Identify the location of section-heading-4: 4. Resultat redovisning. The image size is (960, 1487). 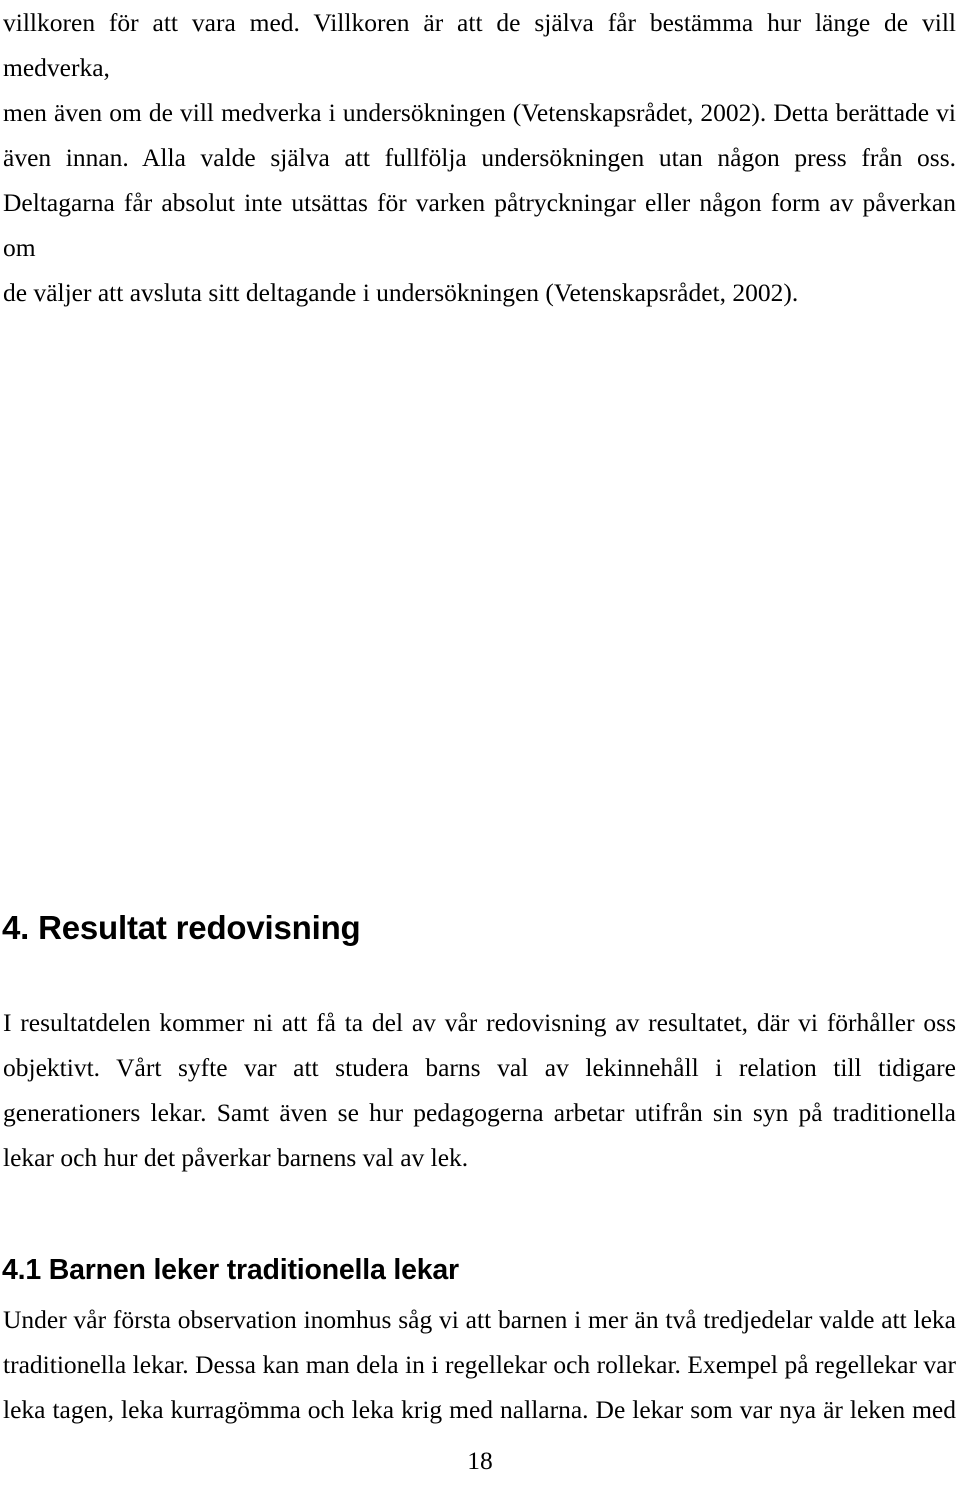
(352, 928).